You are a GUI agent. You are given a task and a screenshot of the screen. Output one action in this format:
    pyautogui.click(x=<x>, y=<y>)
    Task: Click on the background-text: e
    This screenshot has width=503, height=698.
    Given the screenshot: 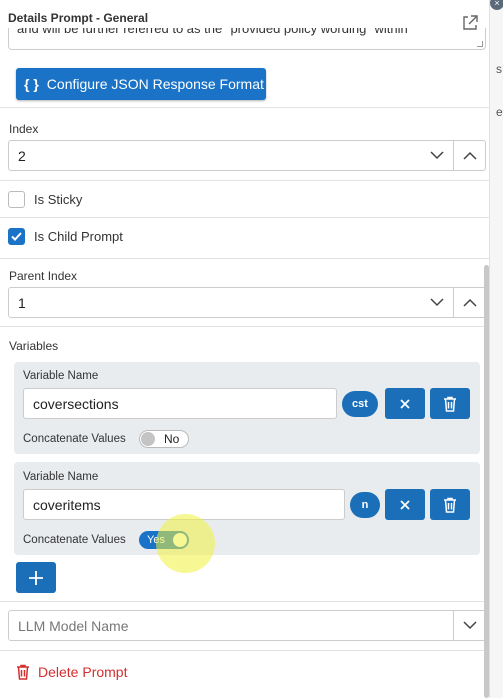 What is the action you would take?
    pyautogui.click(x=499, y=112)
    